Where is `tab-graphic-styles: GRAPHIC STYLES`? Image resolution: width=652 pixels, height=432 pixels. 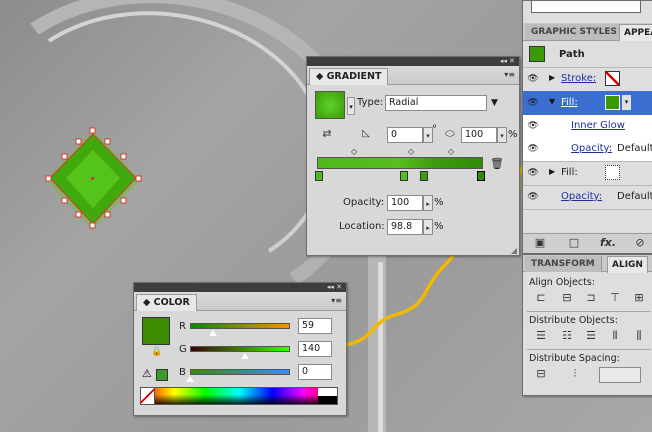
tab-graphic-styles: GRAPHIC STYLES is located at coordinates (575, 32).